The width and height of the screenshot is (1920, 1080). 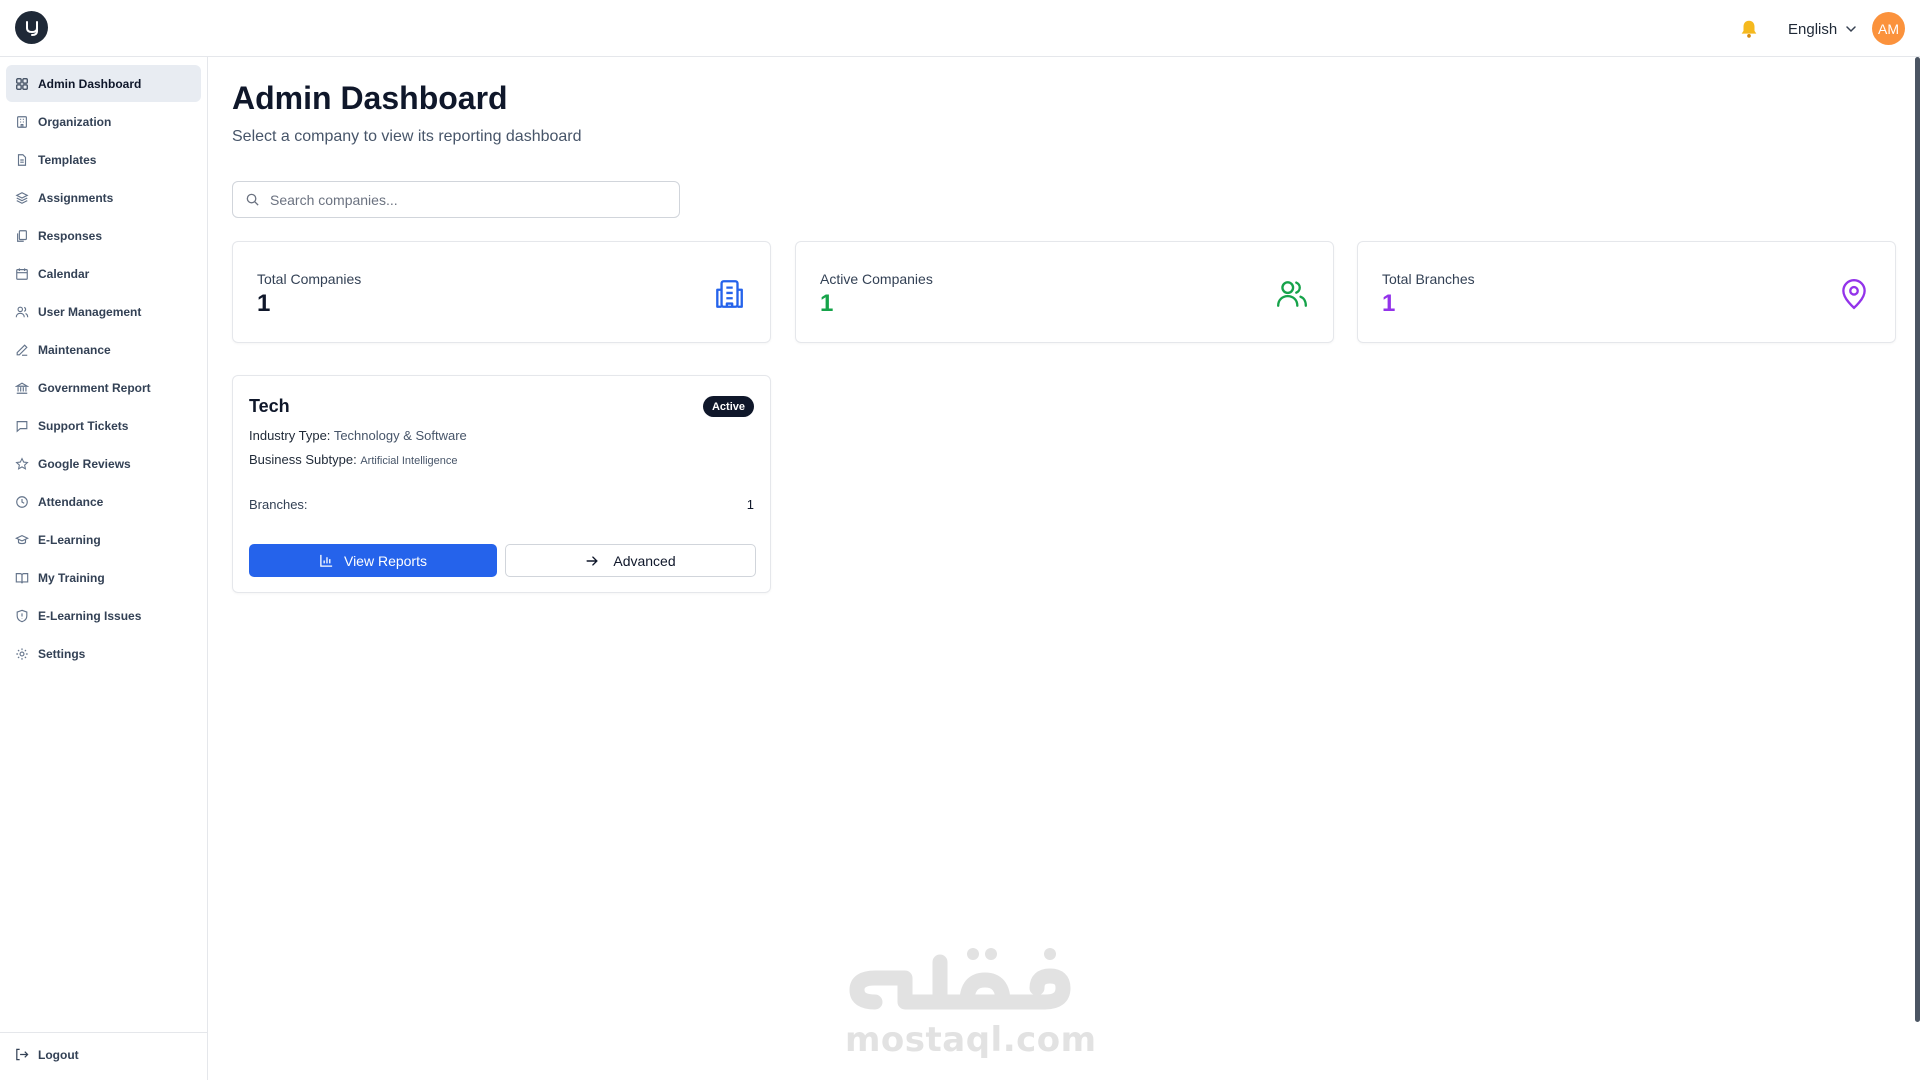 I want to click on sidebar-item-maintenance: Maintenance, so click(x=103, y=349).